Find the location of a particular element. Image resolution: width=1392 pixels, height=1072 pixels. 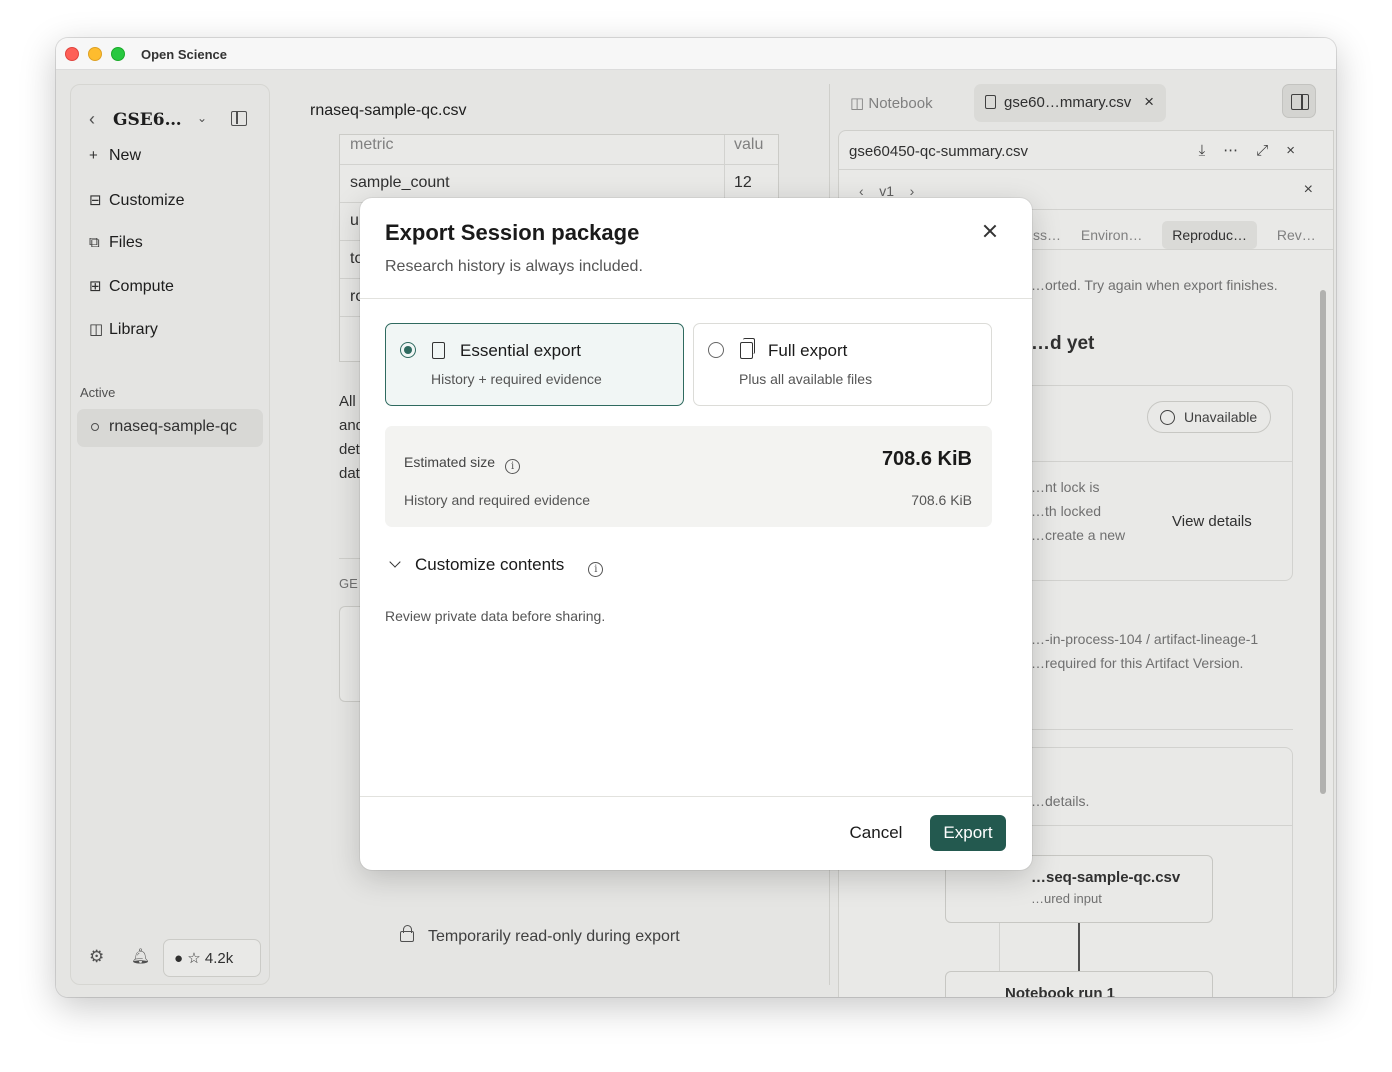

cancel-button: Cancel is located at coordinates (876, 833).